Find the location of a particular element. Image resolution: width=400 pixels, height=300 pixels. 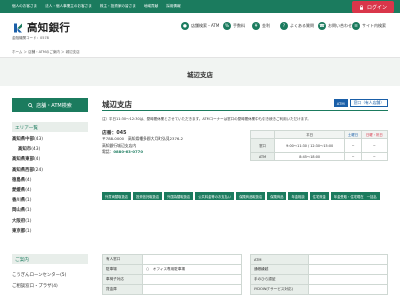

guide-list-title: ご案内 is located at coordinates (50, 259).